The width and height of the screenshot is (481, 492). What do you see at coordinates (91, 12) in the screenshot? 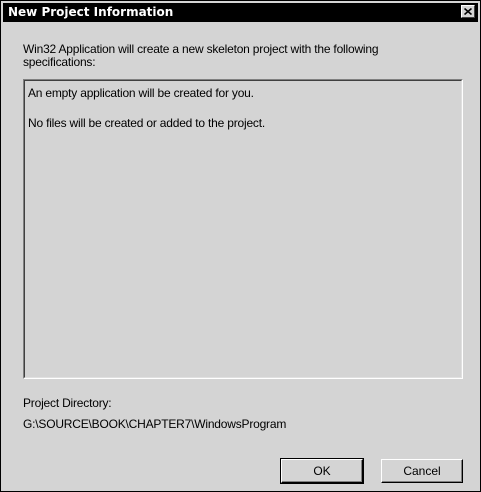
I see `dialog-title: New Project Information` at bounding box center [91, 12].